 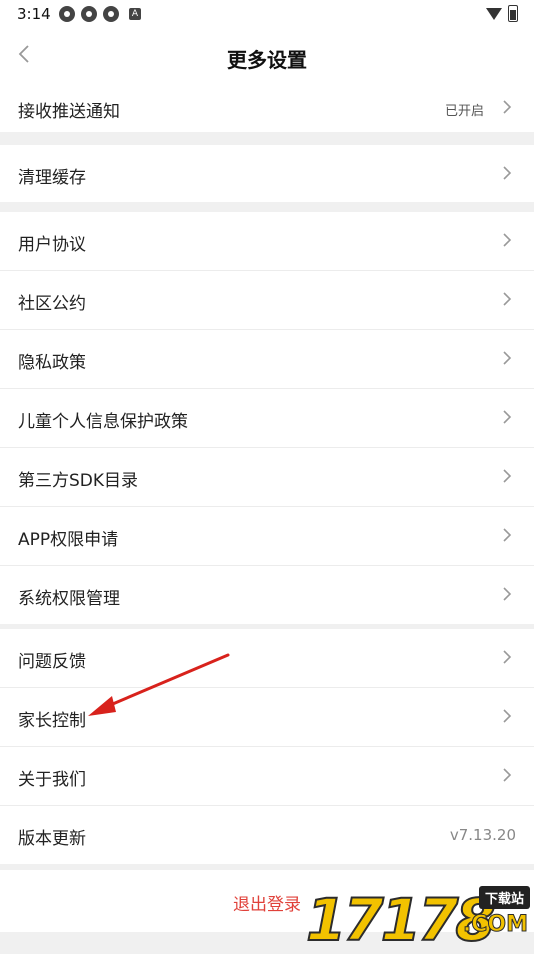 What do you see at coordinates (417, 917) in the screenshot?
I see `watermark-logo: 17178 下载站 .COM` at bounding box center [417, 917].